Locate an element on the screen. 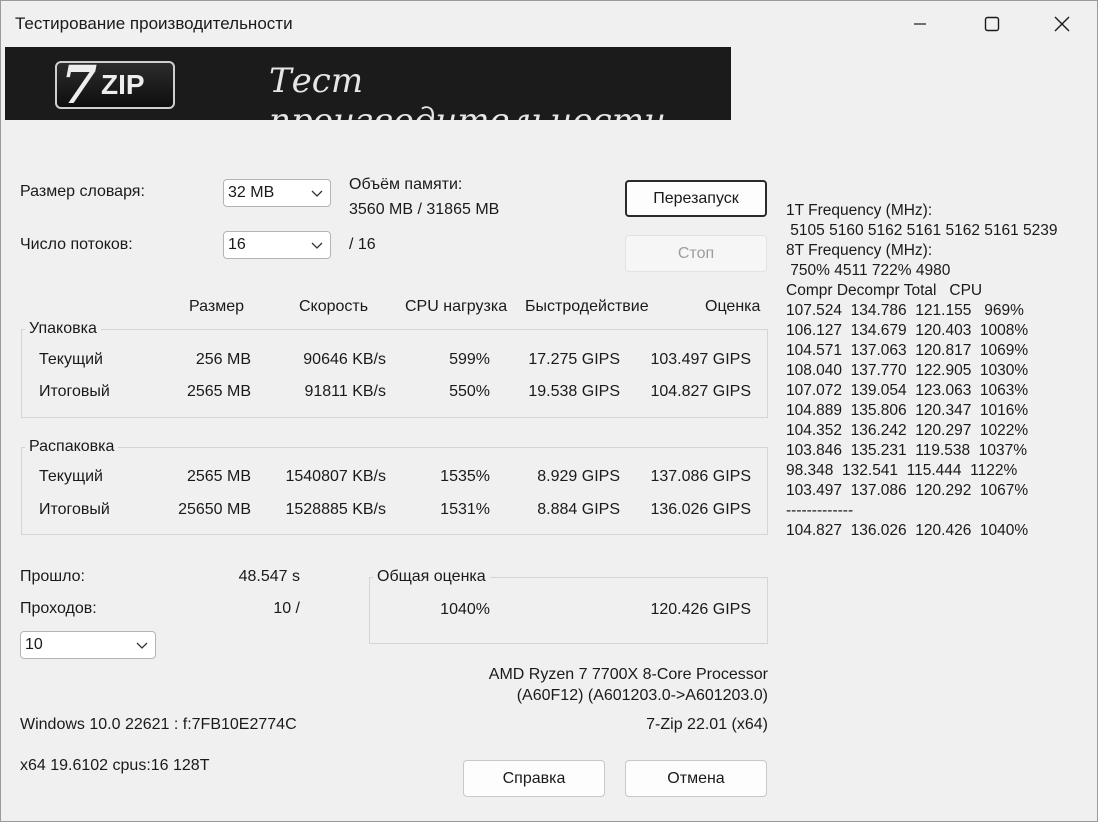 This screenshot has height=822, width=1098. header-speed: Скорость is located at coordinates (334, 306).